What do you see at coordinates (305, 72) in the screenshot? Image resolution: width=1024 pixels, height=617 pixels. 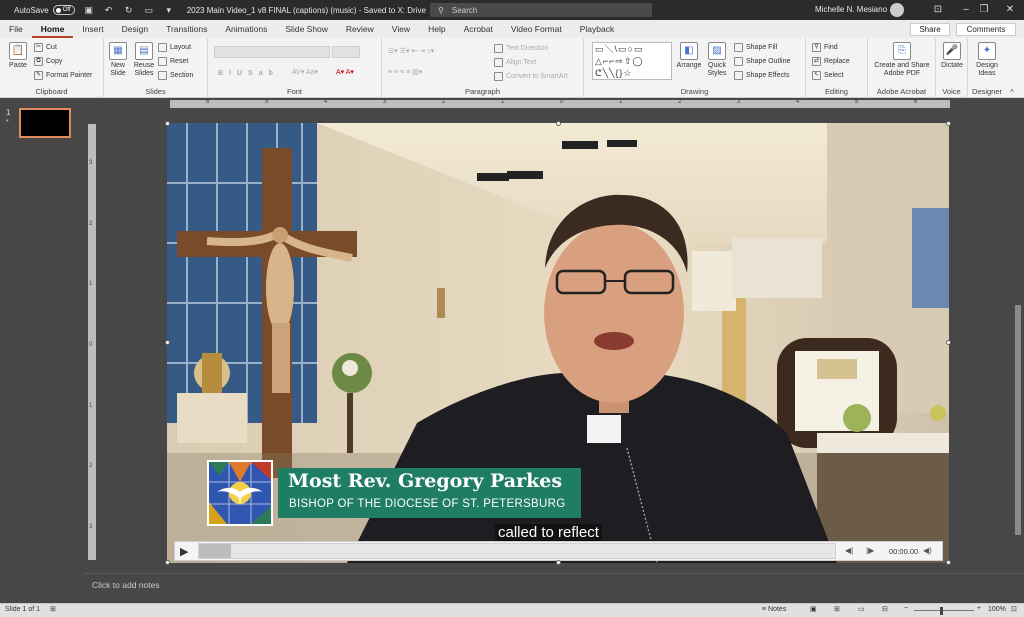 I see `change-case-icon: AV▾ Aa▾` at bounding box center [305, 72].